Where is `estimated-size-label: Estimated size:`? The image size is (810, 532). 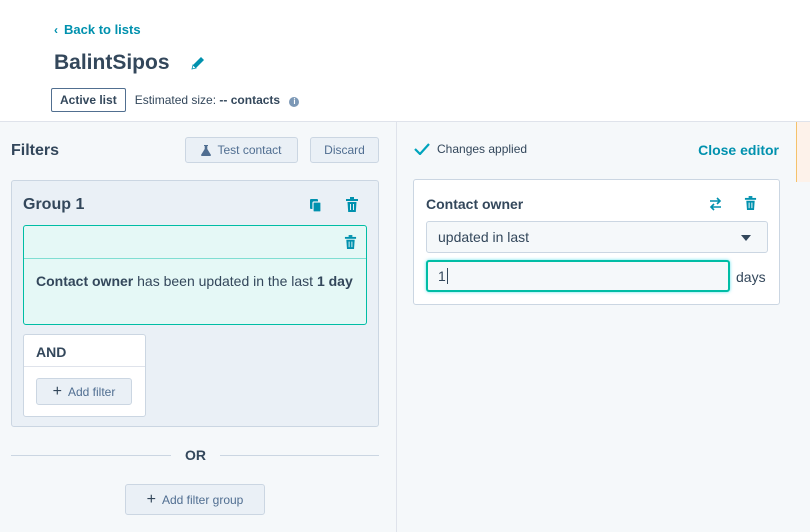
estimated-size-label: Estimated size: is located at coordinates (175, 100).